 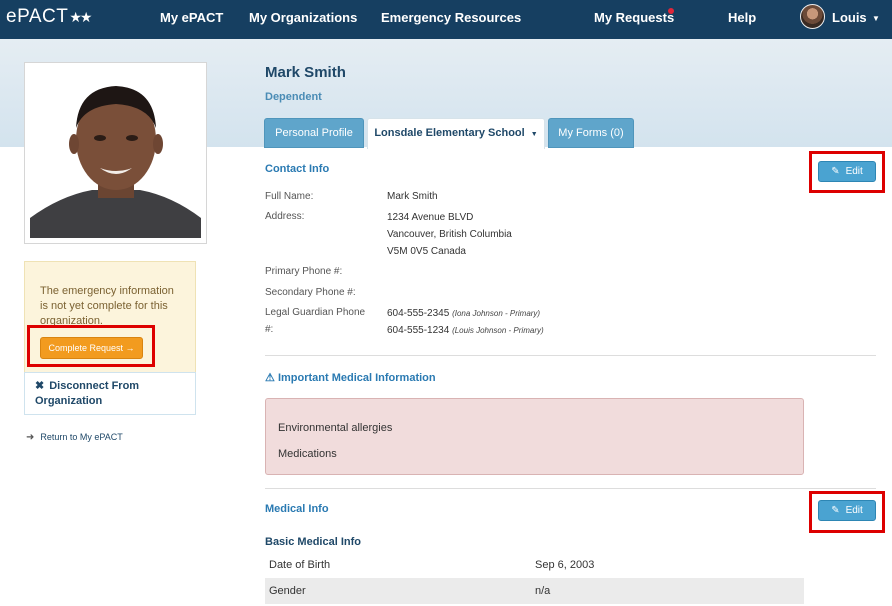 I want to click on profile-photo, so click(x=115, y=153).